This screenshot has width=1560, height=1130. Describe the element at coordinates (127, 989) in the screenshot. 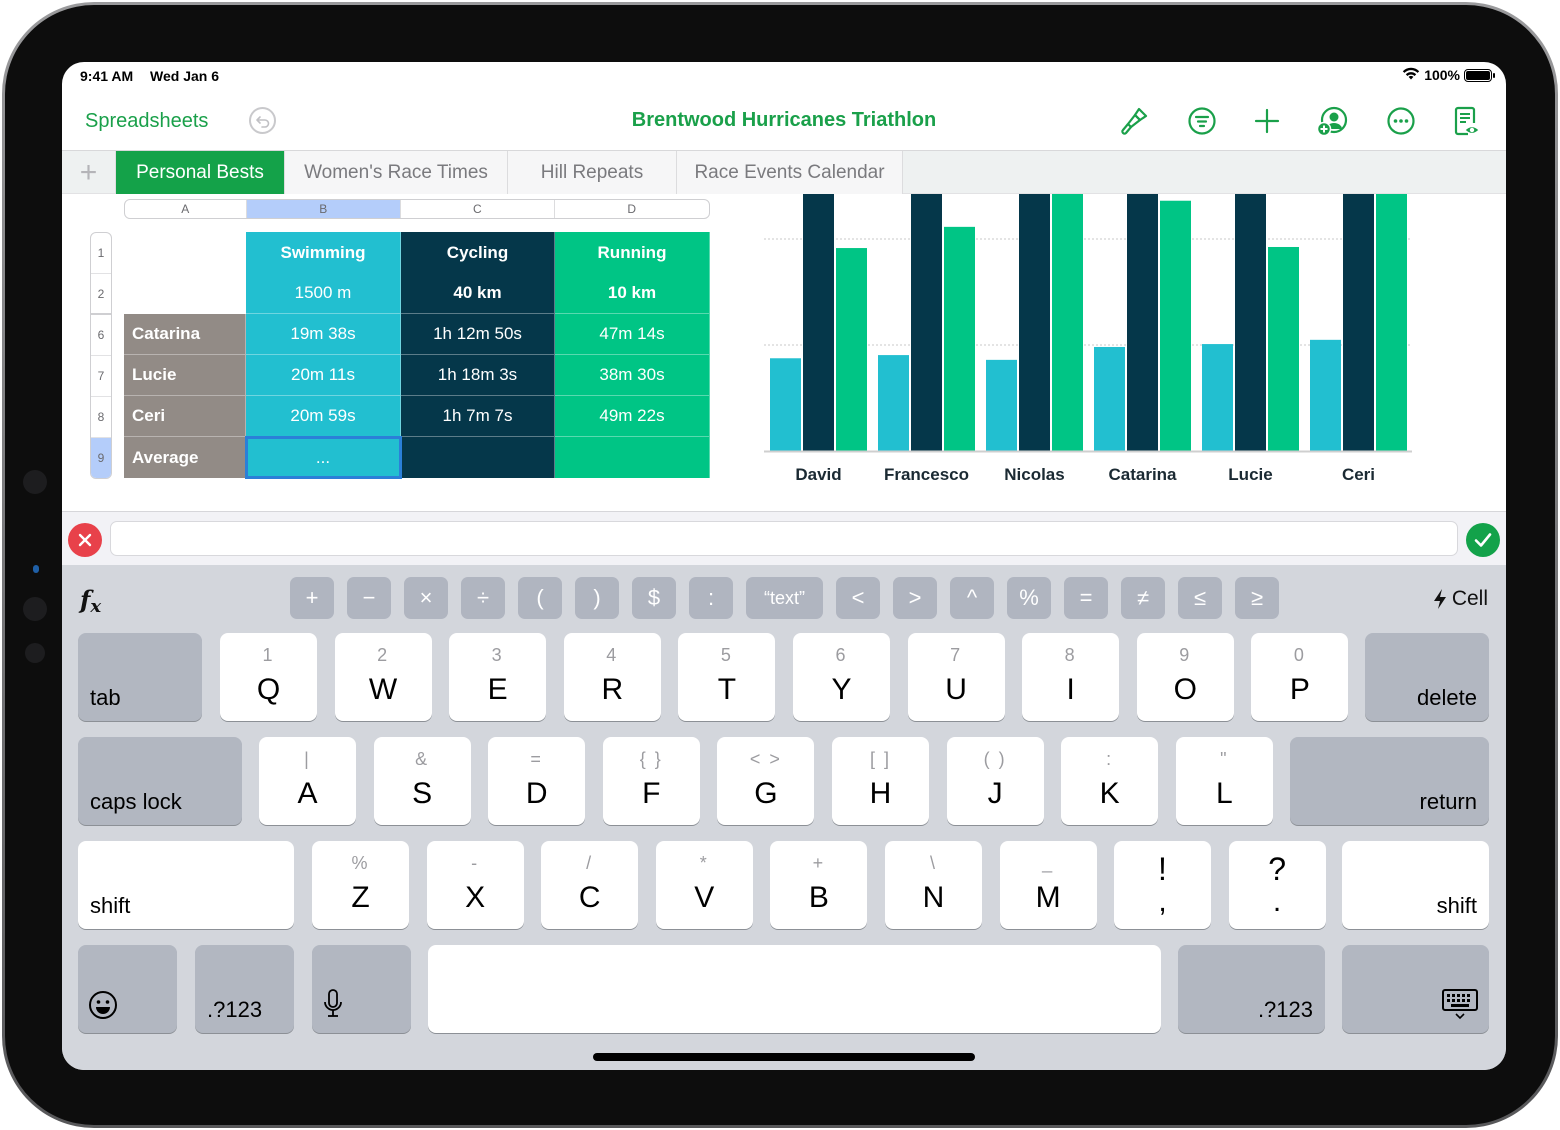

I see `emoji-key` at that location.